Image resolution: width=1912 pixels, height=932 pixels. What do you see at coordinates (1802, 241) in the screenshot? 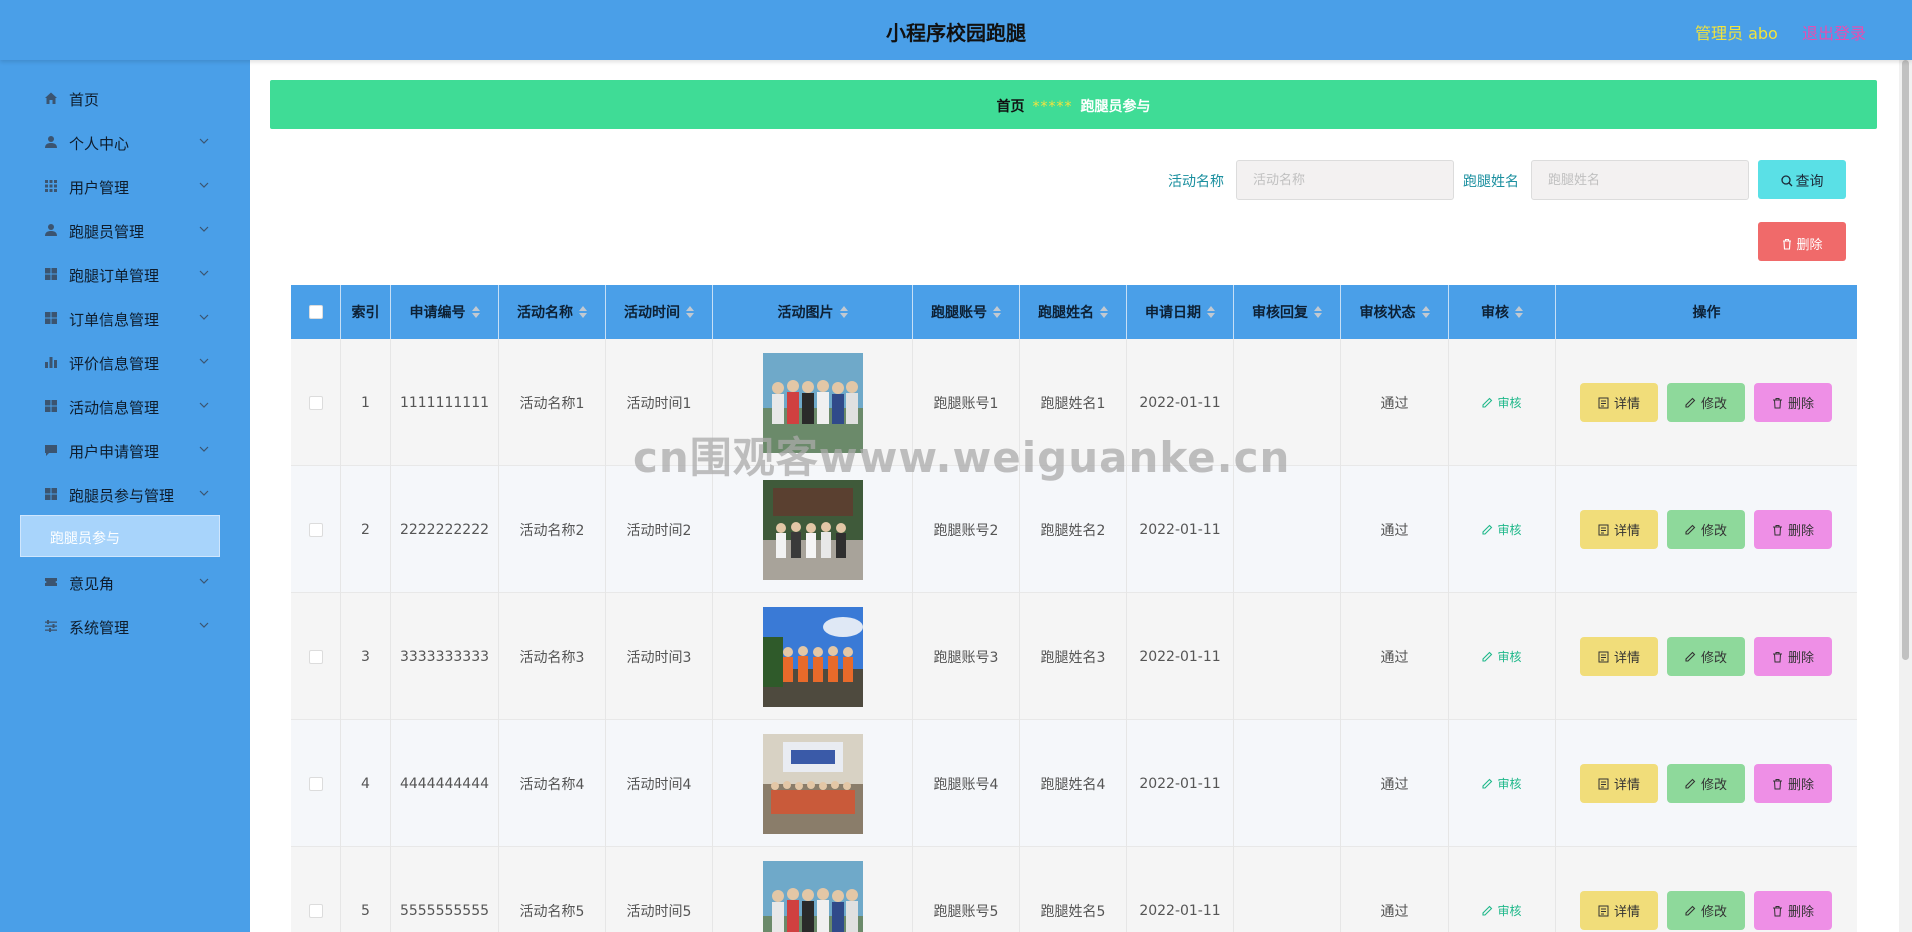
I see `batch-delete-button: 删除` at bounding box center [1802, 241].